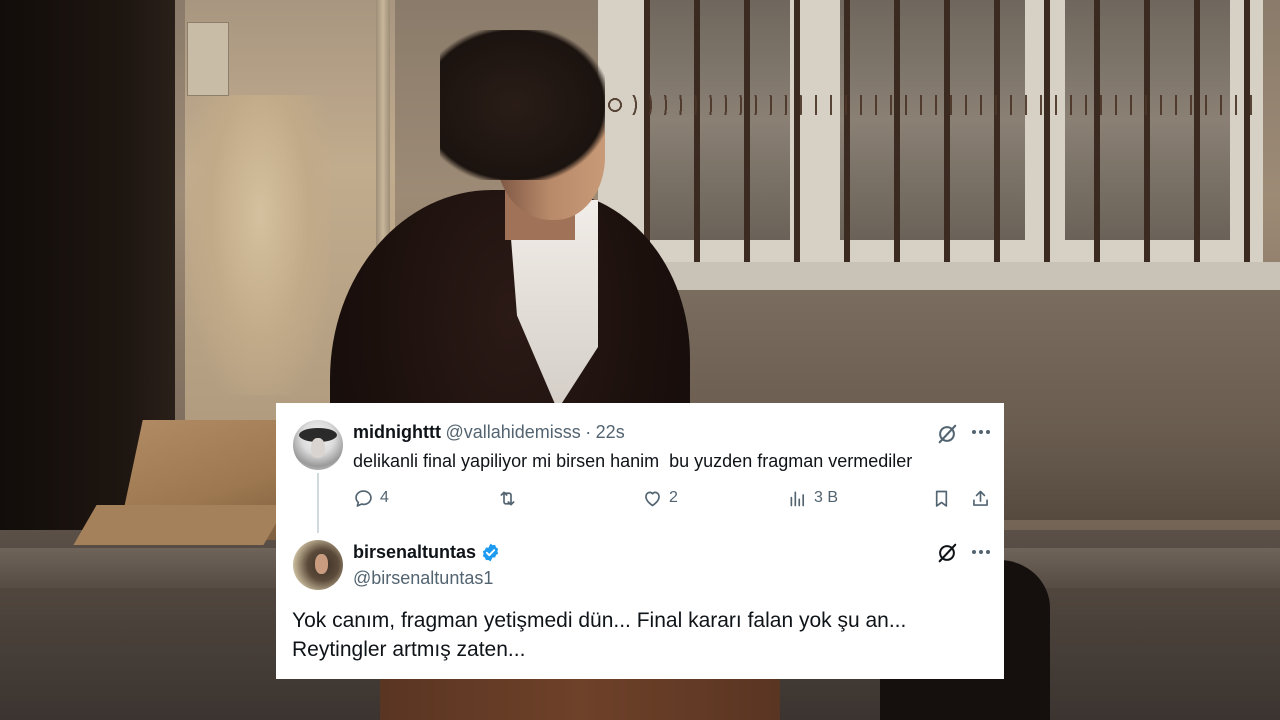  I want to click on tweet-actions: 4 2 3 B, so click(640, 498).